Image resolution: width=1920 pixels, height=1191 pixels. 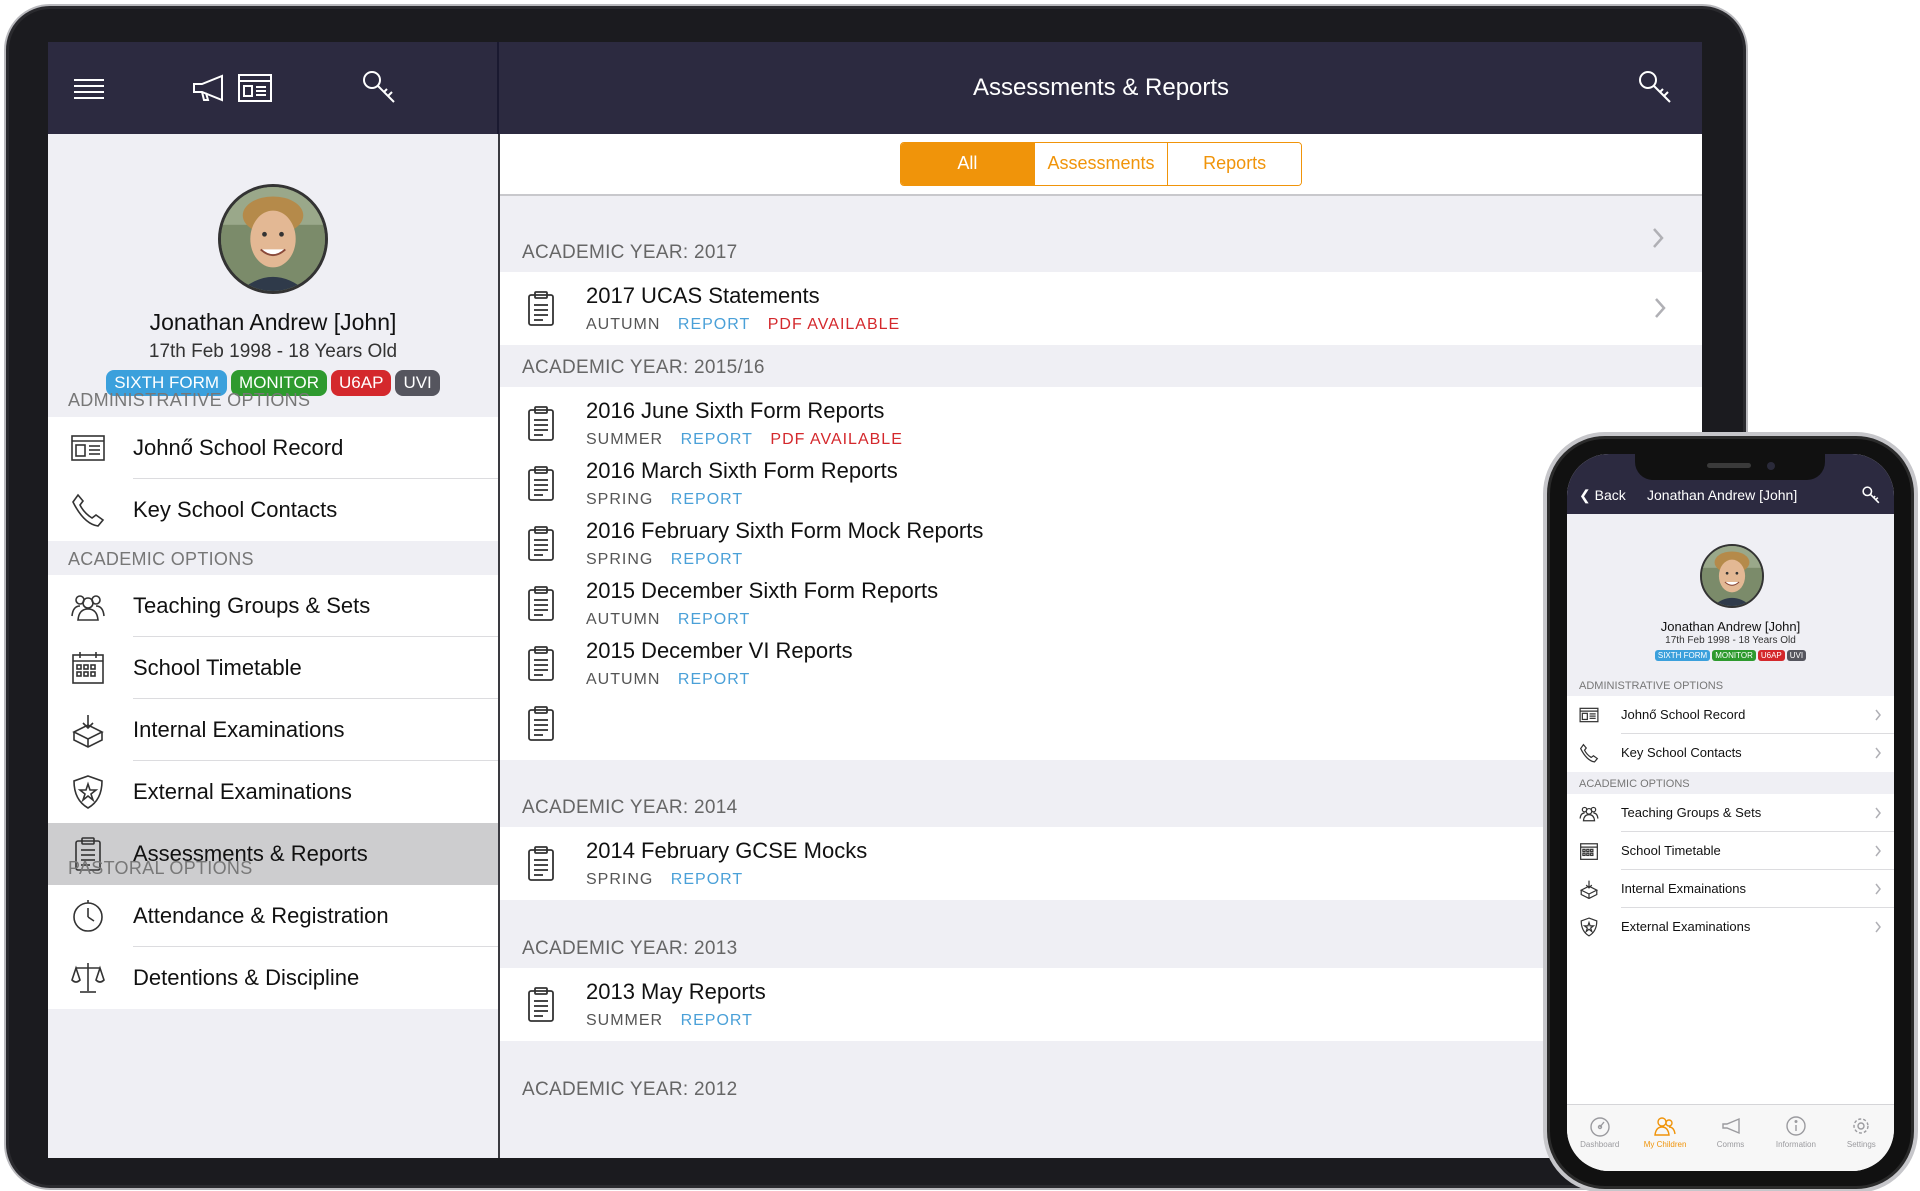 I want to click on badge-year: UVI, so click(x=417, y=383).